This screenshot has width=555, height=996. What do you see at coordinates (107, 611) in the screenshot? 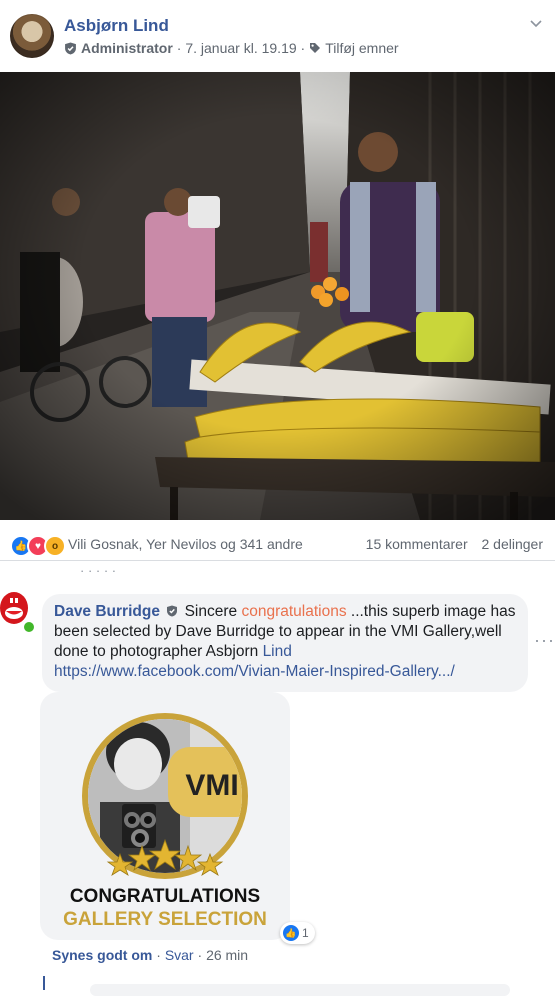
I see `comment-author-name: Dave Burridge` at bounding box center [107, 611].